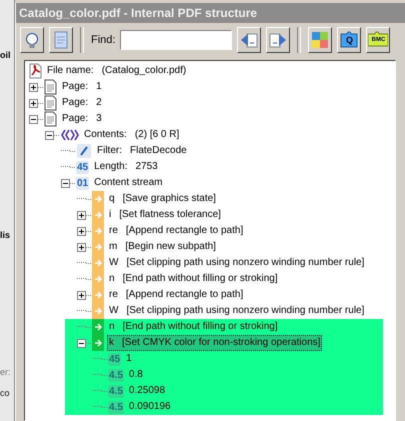 Image resolution: width=405 pixels, height=421 pixels. I want to click on puzzle-icon, so click(320, 40).